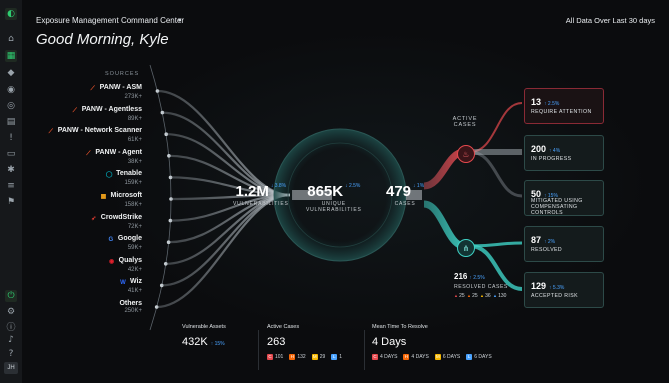  I want to click on source-item: ➶ CrowdStrike 72K+, so click(82, 222).